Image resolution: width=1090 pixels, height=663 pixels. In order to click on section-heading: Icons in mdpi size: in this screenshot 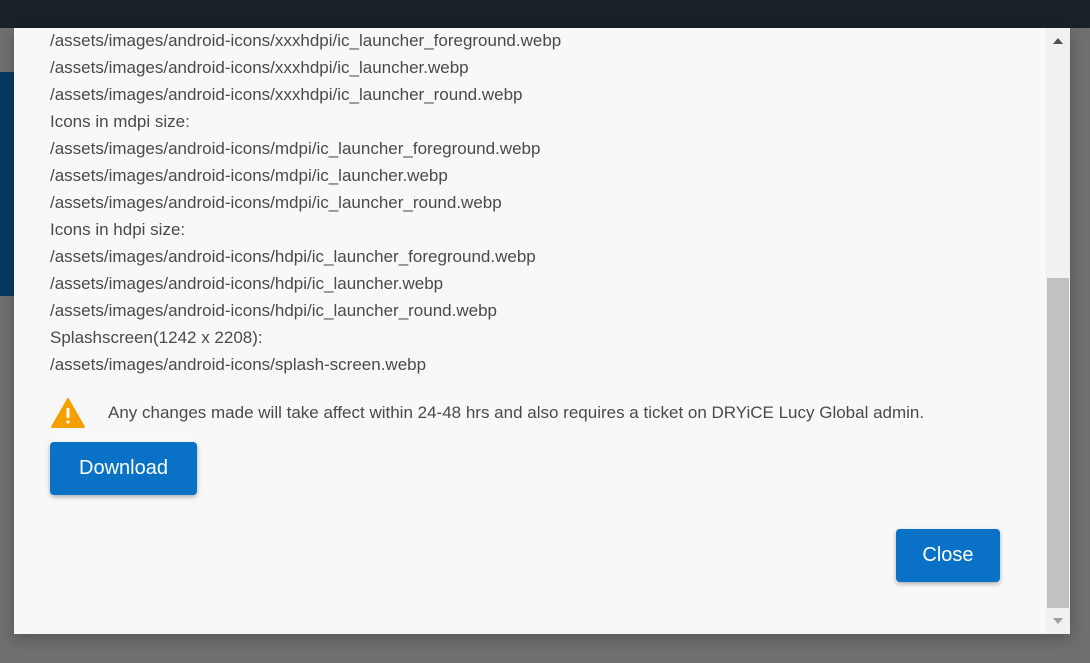, I will do `click(120, 121)`.